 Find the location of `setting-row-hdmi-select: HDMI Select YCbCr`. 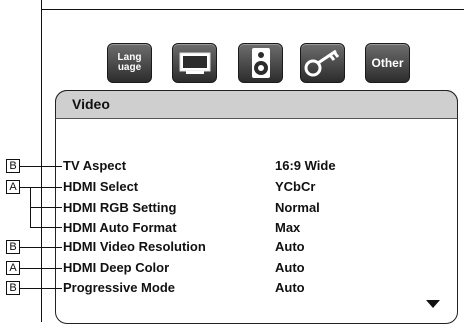

setting-row-hdmi-select: HDMI Select YCbCr is located at coordinates (232, 187).